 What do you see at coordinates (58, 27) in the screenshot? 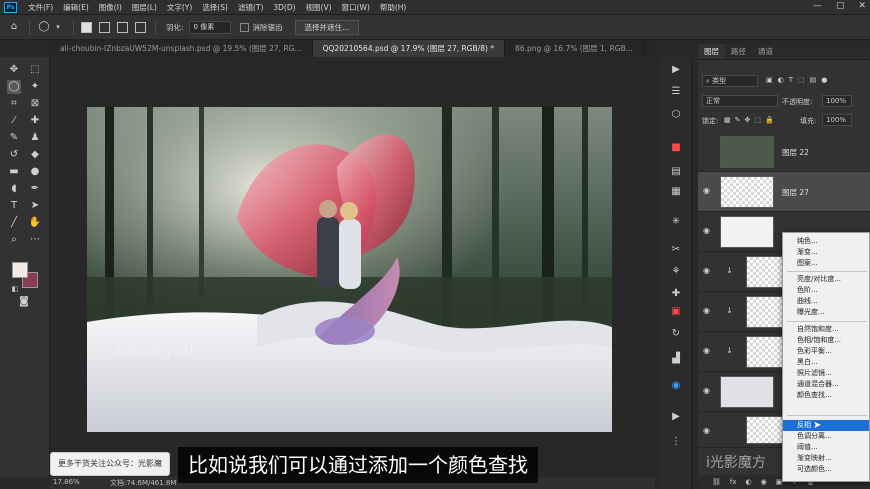
I see `chevron-down-icon: ▾` at bounding box center [58, 27].